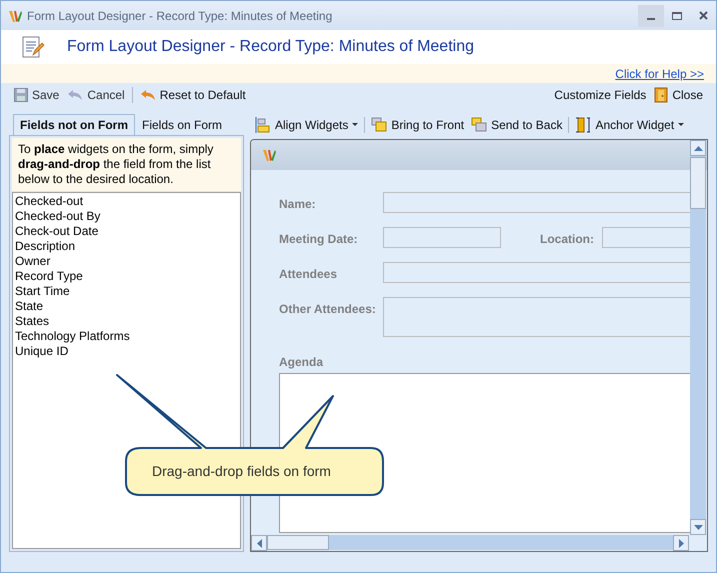 The height and width of the screenshot is (573, 717). What do you see at coordinates (297, 204) in the screenshot?
I see `form-label: Name:` at bounding box center [297, 204].